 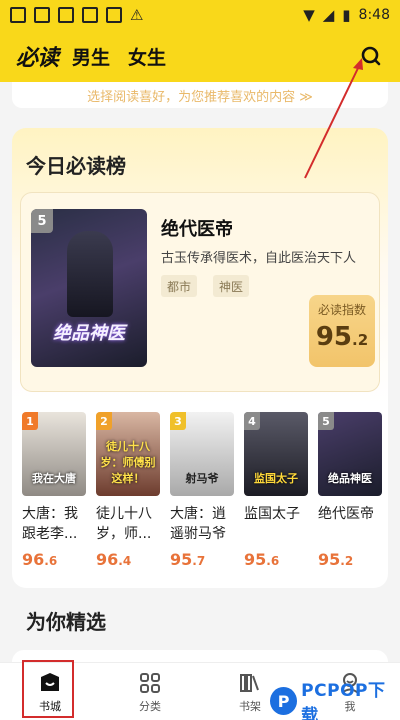 What do you see at coordinates (250, 683) in the screenshot?
I see `bookshelf-icon` at bounding box center [250, 683].